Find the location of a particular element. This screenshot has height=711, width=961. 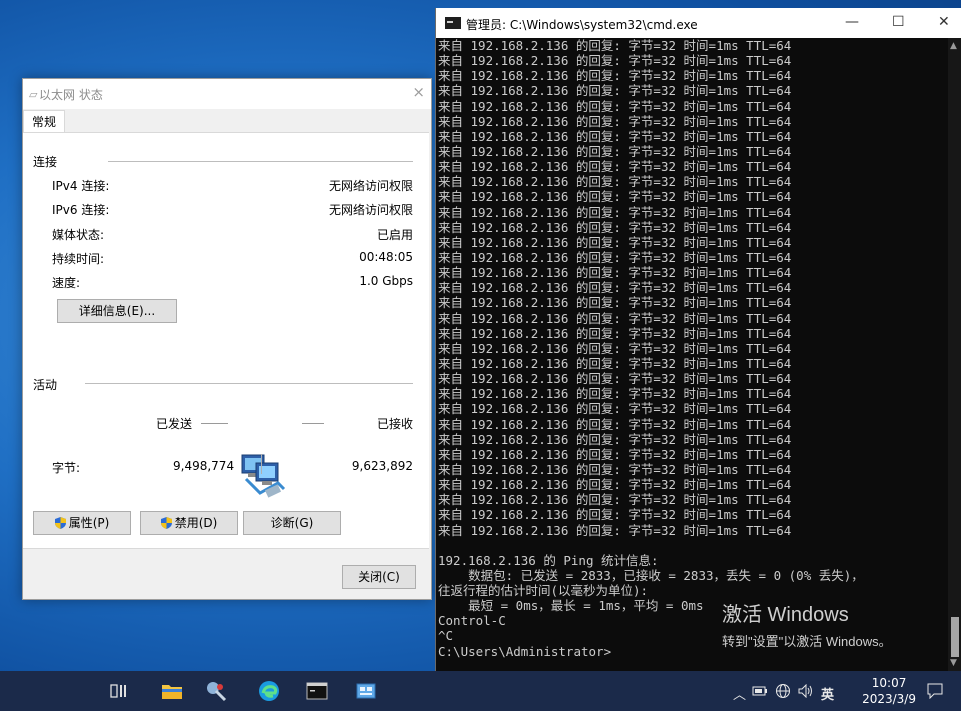

network-computers-icon is located at coordinates (263, 477).